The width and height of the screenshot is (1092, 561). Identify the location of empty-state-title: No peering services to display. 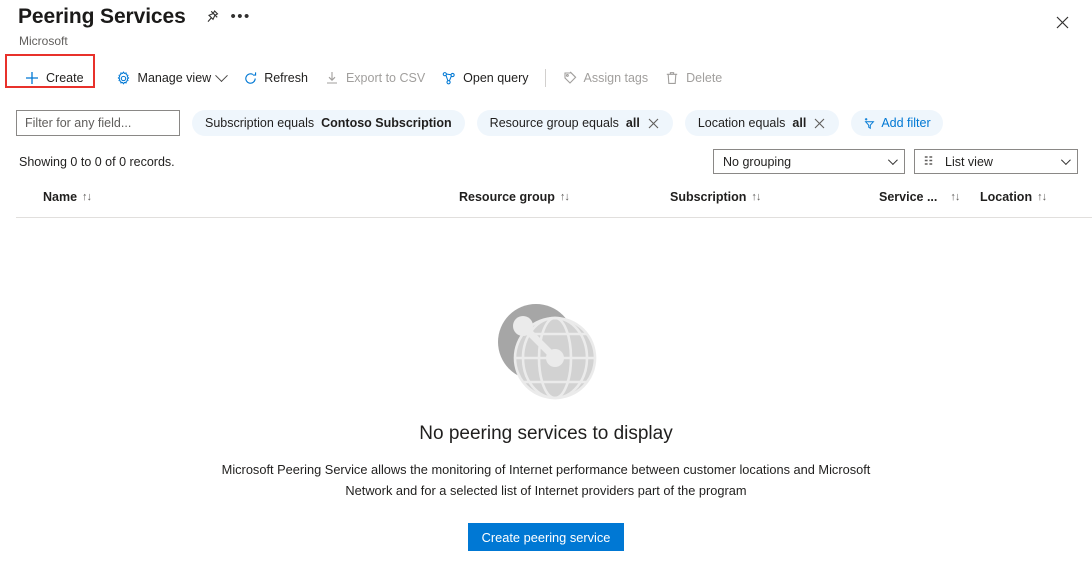
(546, 433).